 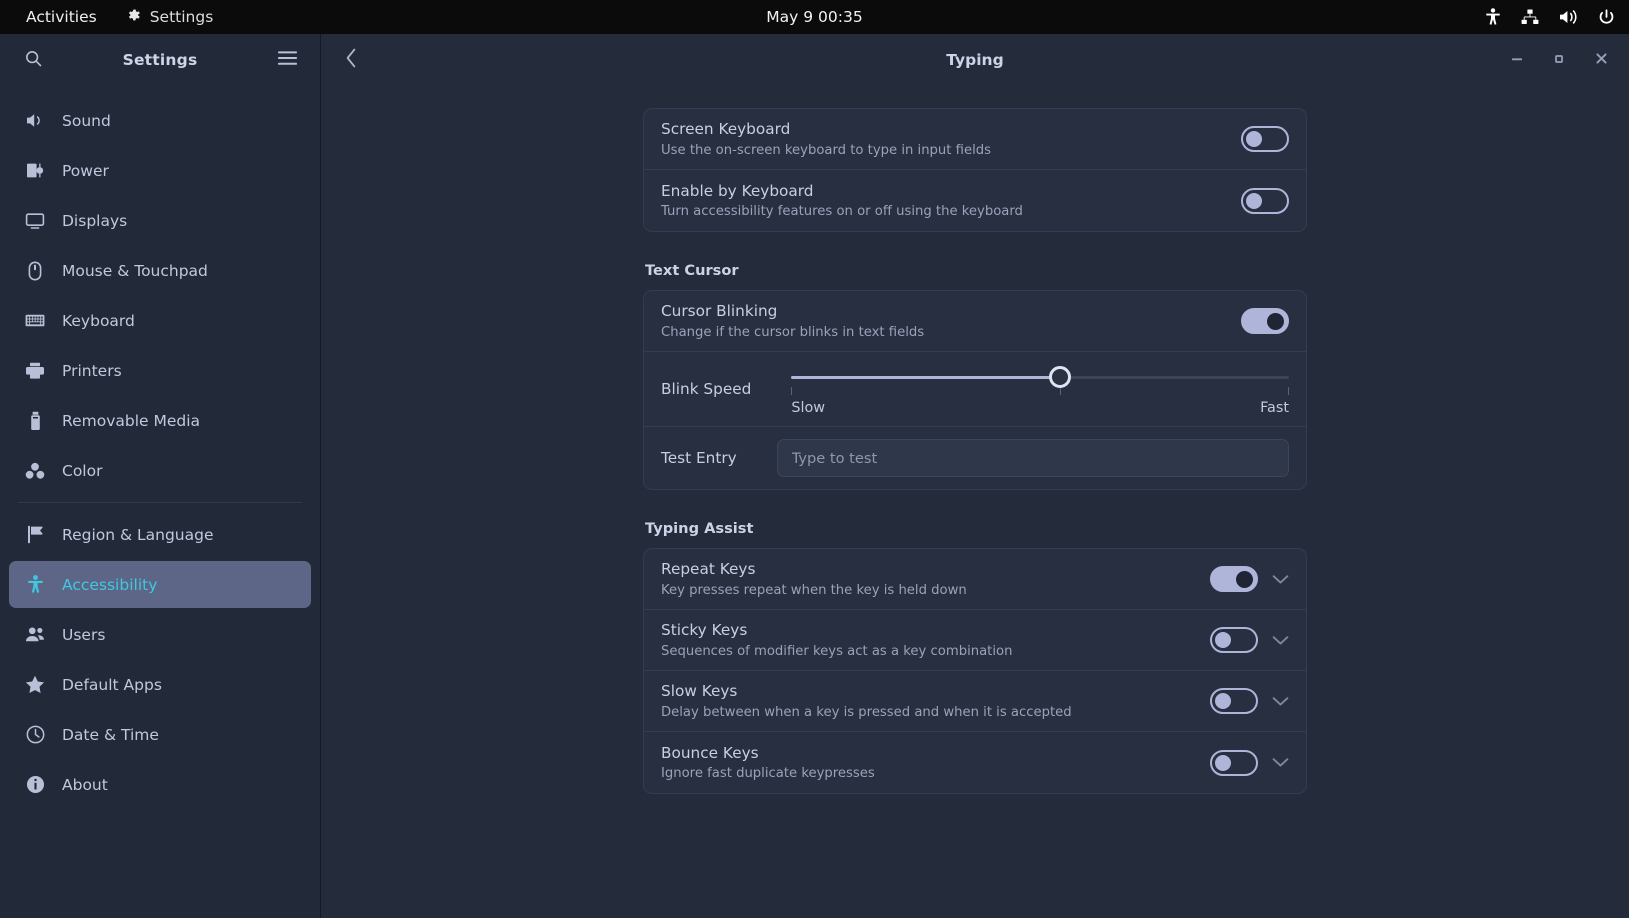 What do you see at coordinates (706, 389) in the screenshot?
I see `blink-speed-label: Blink Speed` at bounding box center [706, 389].